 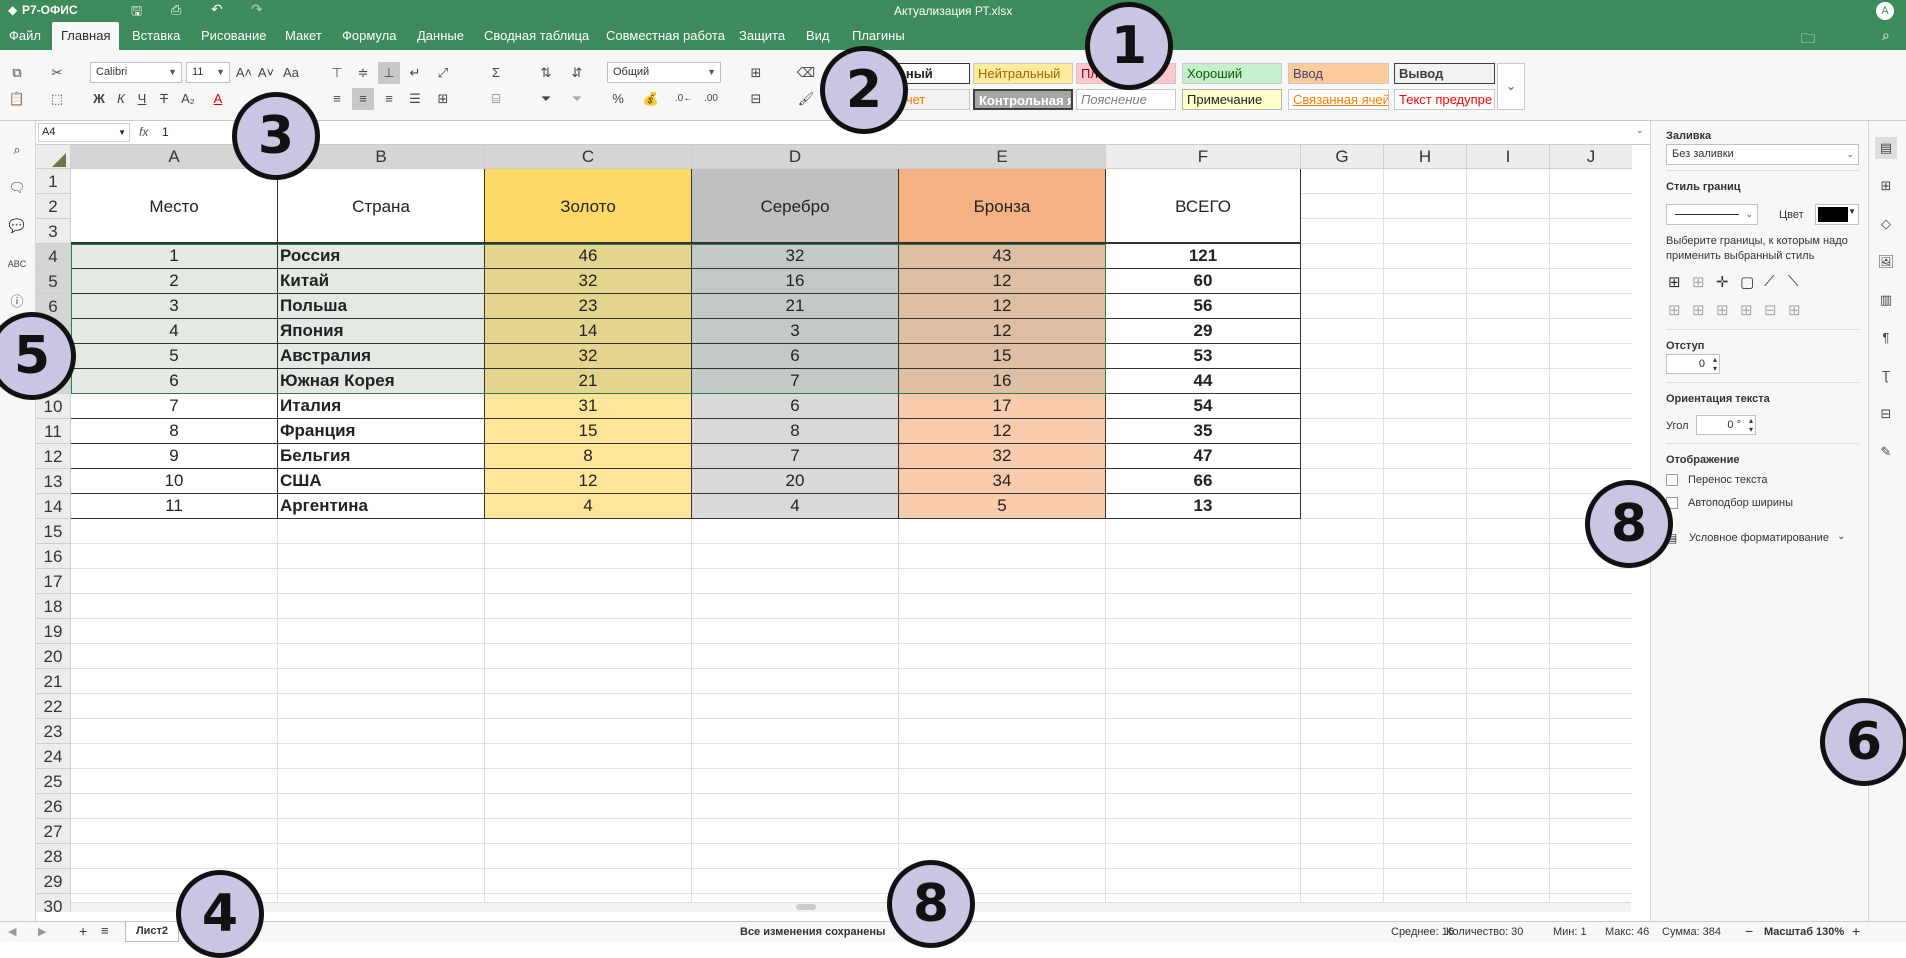 I want to click on row-header: 19, so click(x=53, y=631).